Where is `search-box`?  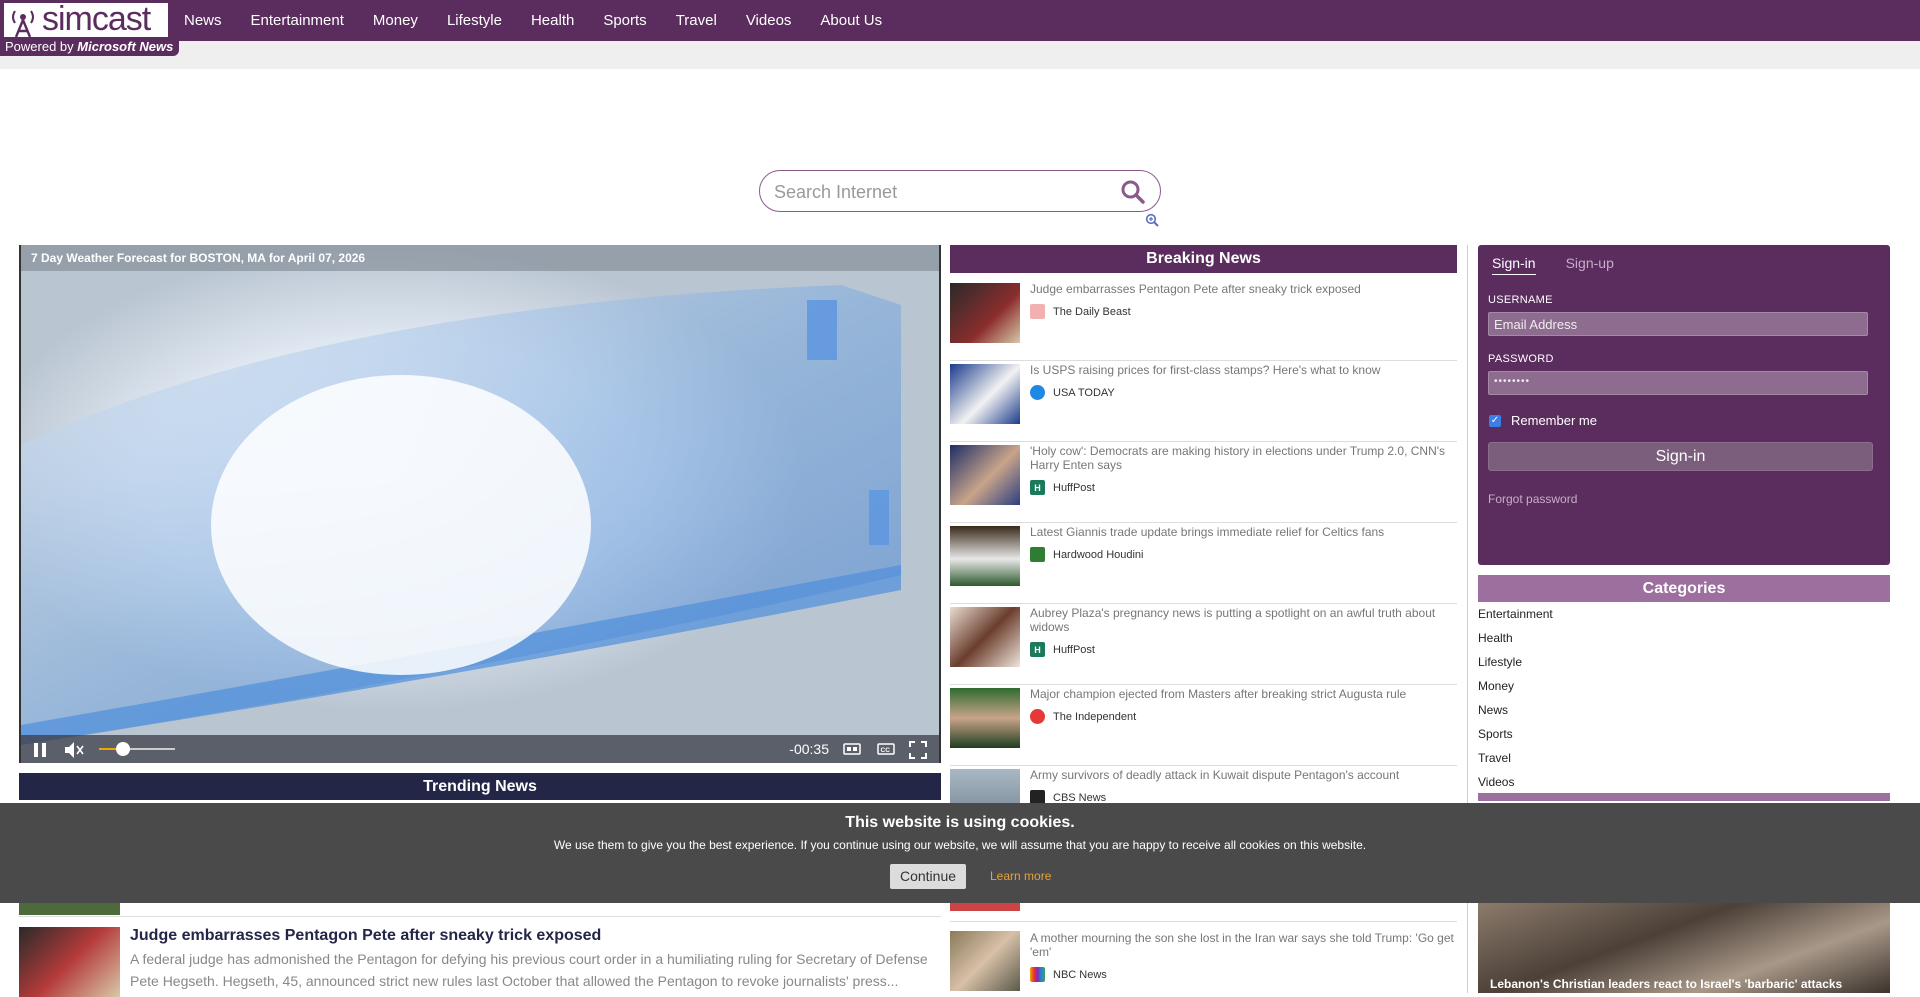 search-box is located at coordinates (960, 191).